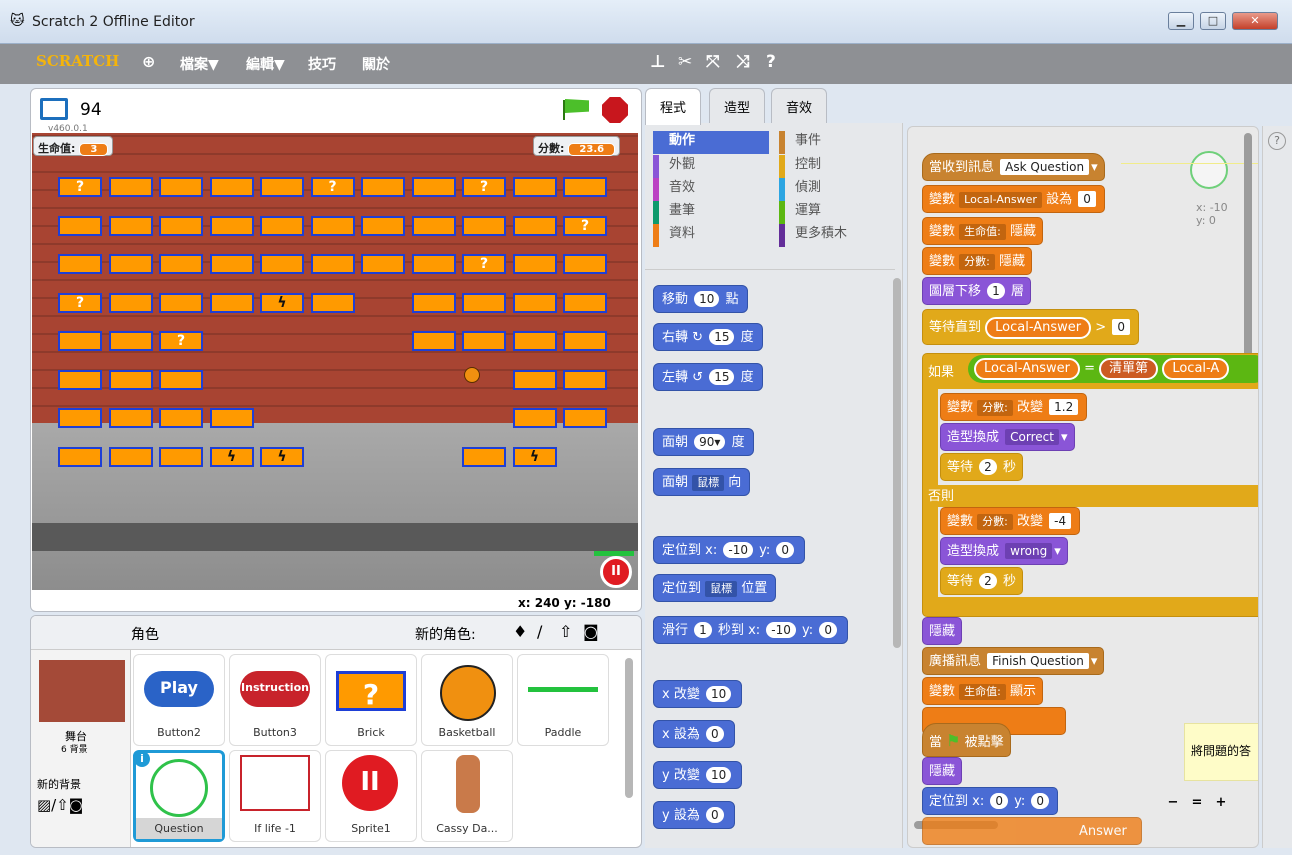 This screenshot has width=1292, height=855. Describe the element at coordinates (698, 775) in the screenshot. I see `block-change-y: y 改變 10` at that location.